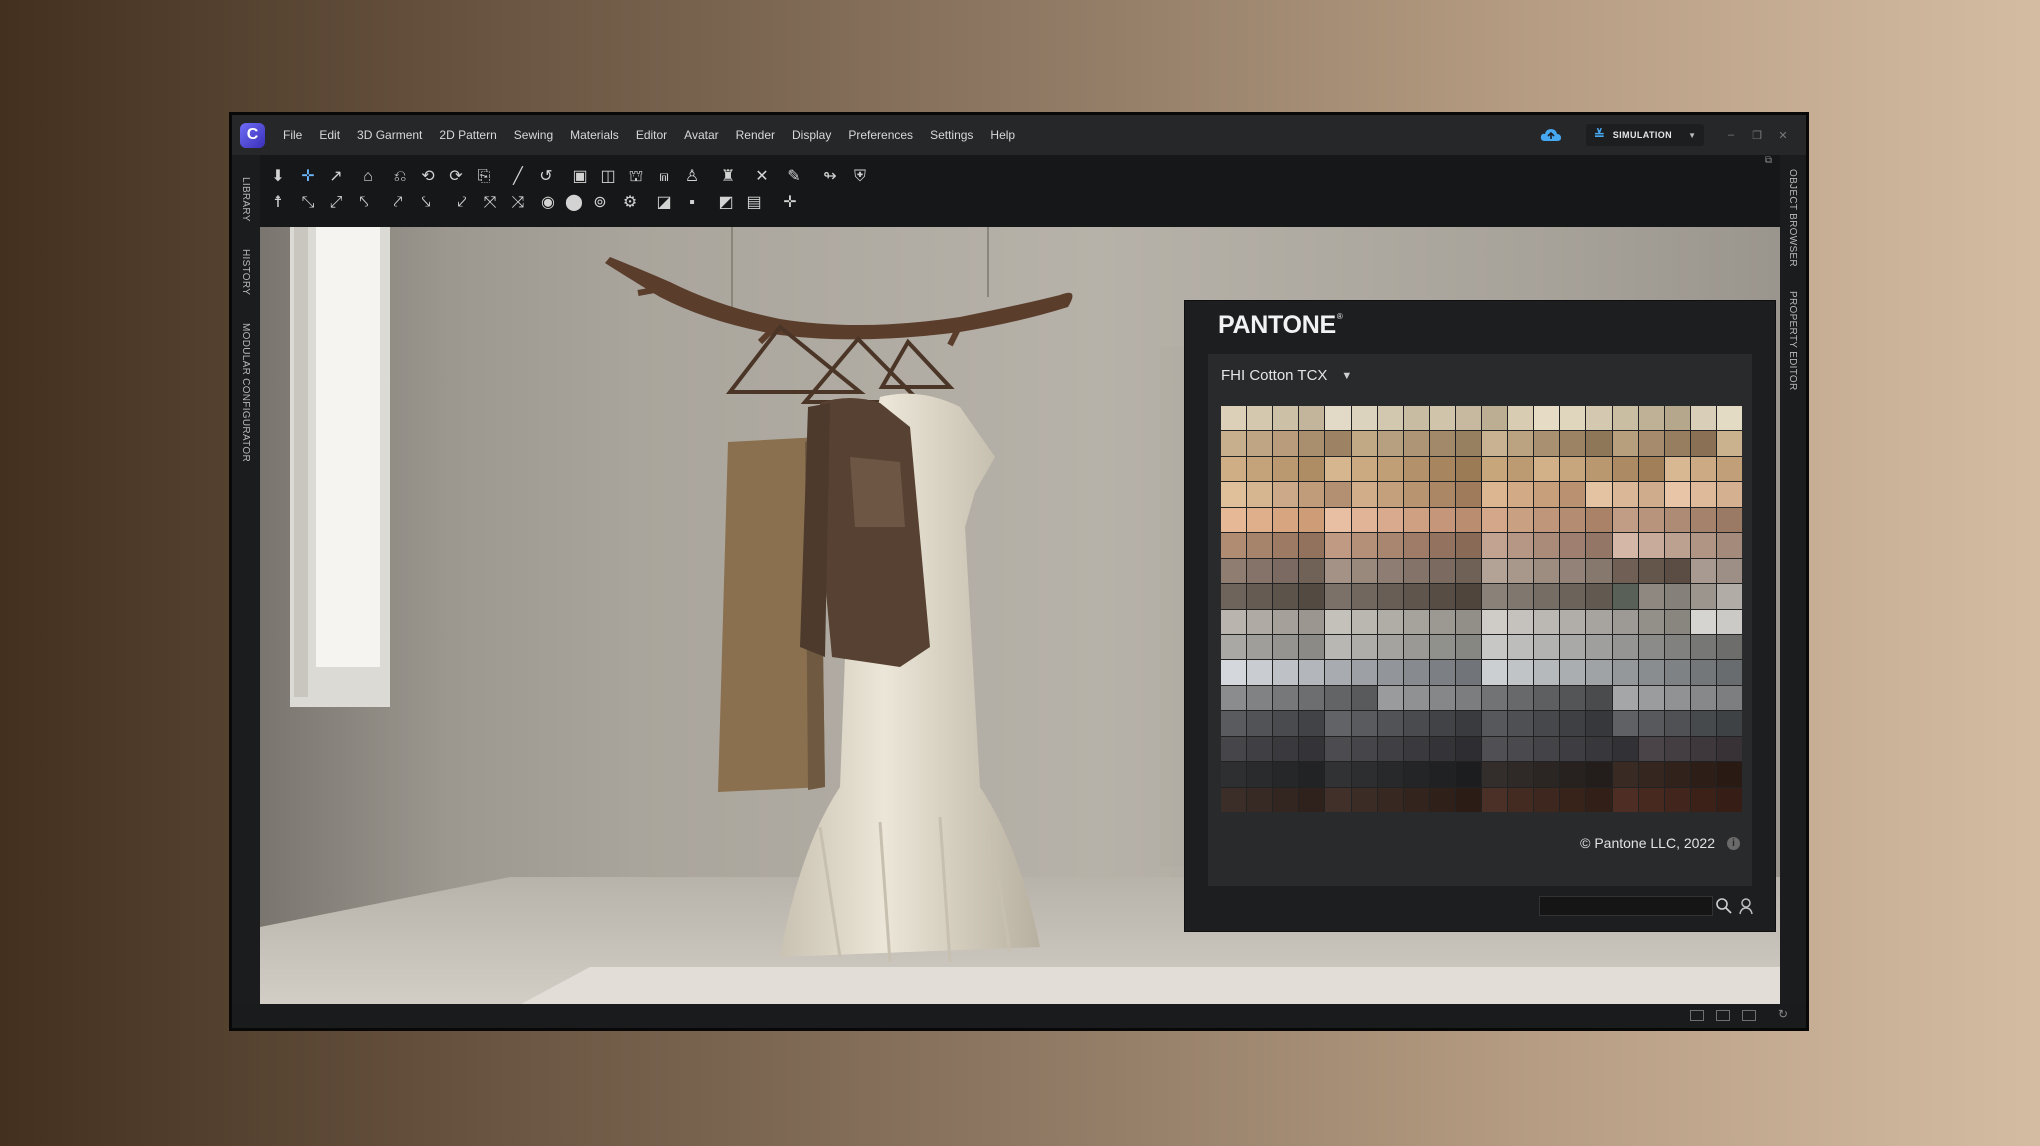 Image resolution: width=2040 pixels, height=1146 pixels. What do you see at coordinates (1286, 375) in the screenshot?
I see `library-dropdown: FHI Cotton TCX ▼` at bounding box center [1286, 375].